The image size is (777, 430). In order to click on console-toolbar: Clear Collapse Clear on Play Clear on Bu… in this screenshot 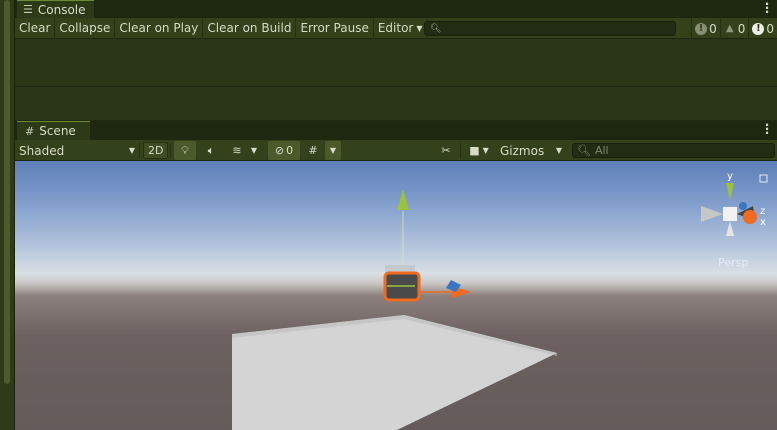, I will do `click(396, 28)`.